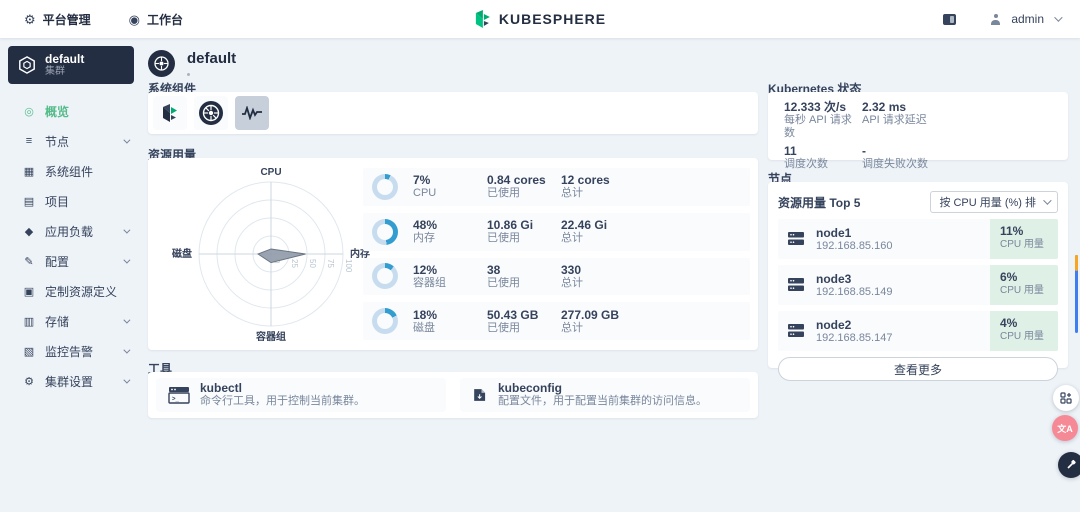 The image size is (1080, 512). What do you see at coordinates (29, 321) in the screenshot?
I see `storage-icon: ▥` at bounding box center [29, 321].